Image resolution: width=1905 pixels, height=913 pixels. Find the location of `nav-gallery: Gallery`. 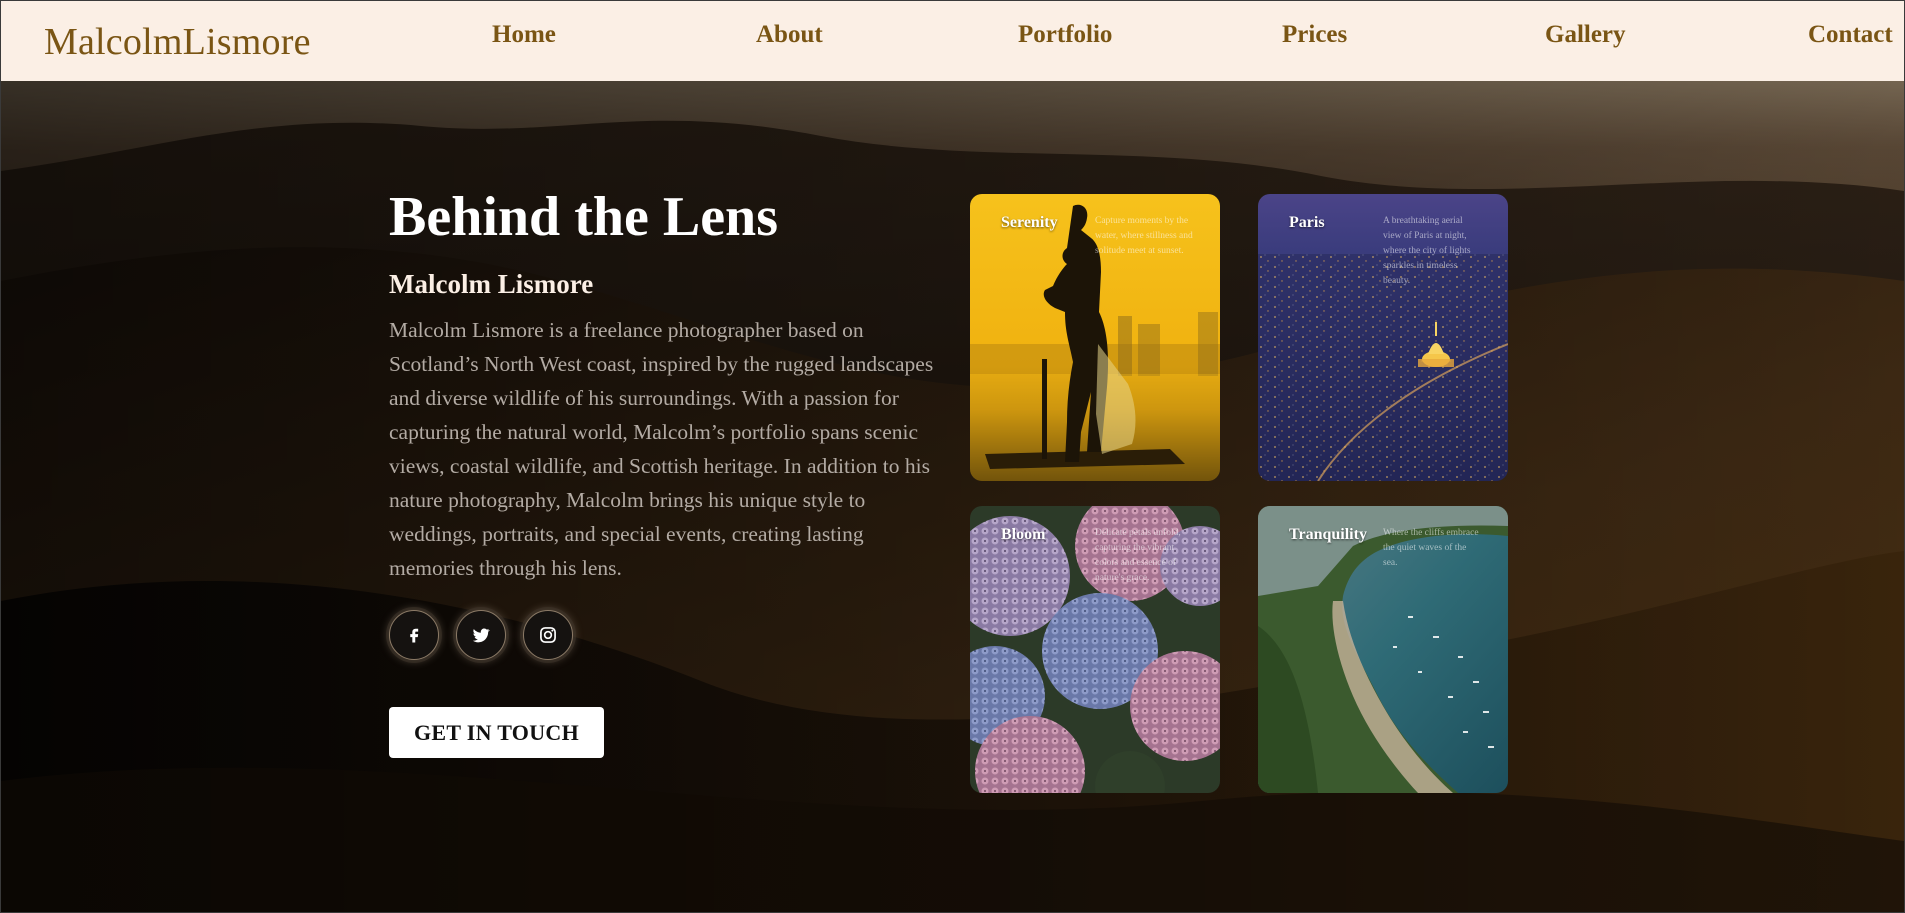

nav-gallery: Gallery is located at coordinates (1585, 35).